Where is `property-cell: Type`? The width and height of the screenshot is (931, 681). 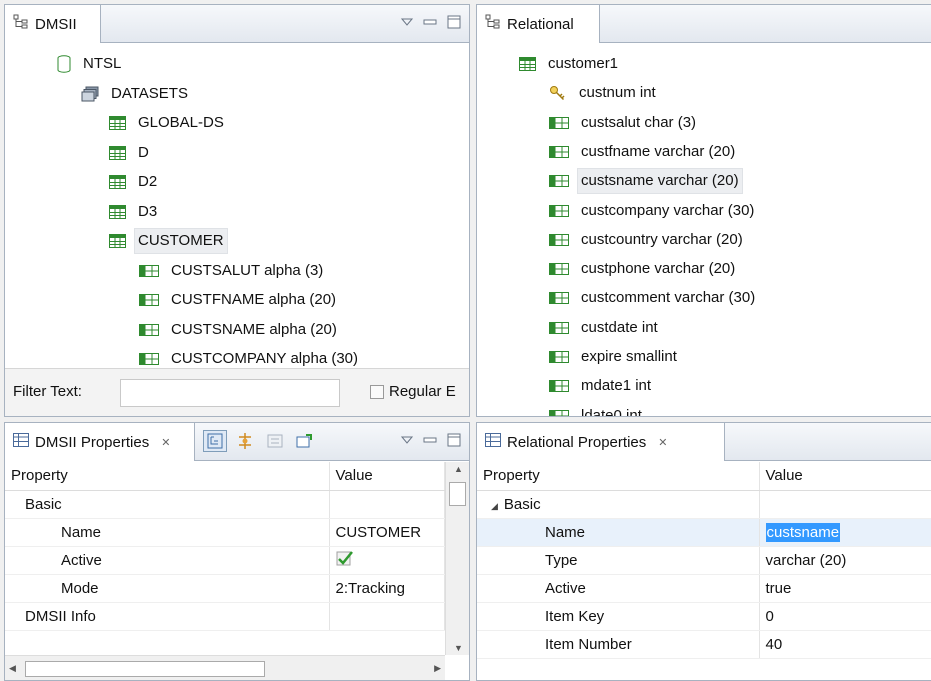 property-cell: Type is located at coordinates (618, 560).